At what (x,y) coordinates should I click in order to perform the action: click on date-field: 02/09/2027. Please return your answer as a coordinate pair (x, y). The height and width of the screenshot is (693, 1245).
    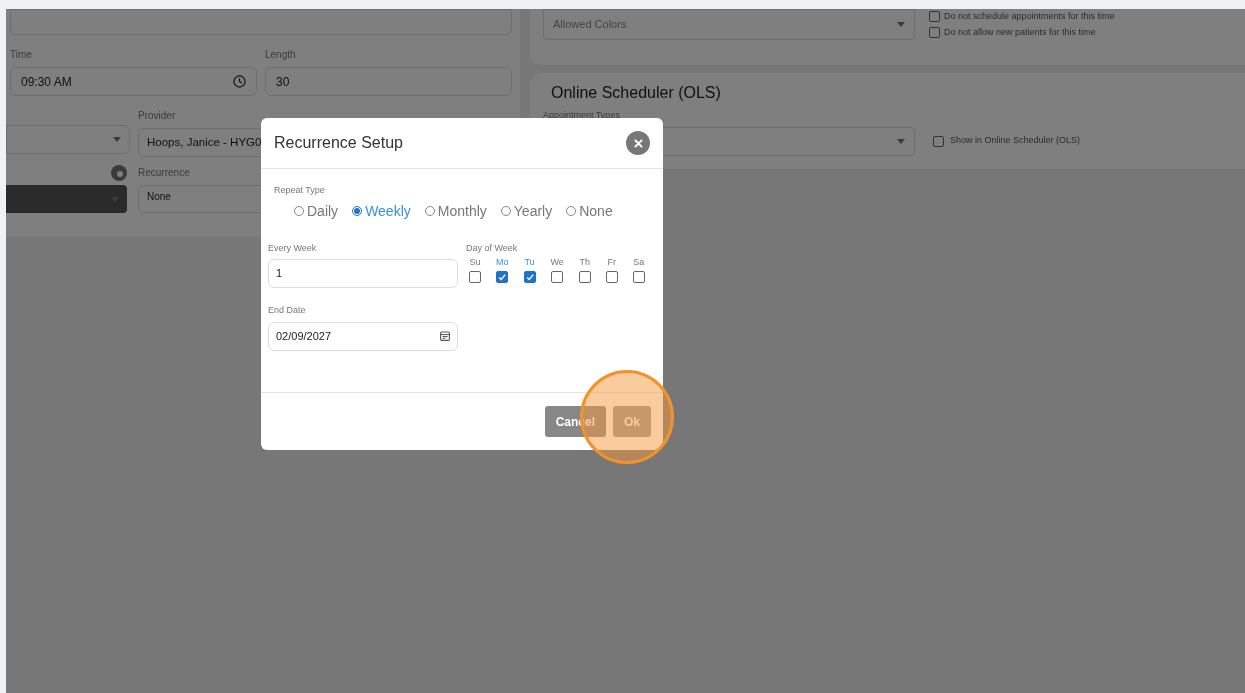
    Looking at the image, I should click on (363, 336).